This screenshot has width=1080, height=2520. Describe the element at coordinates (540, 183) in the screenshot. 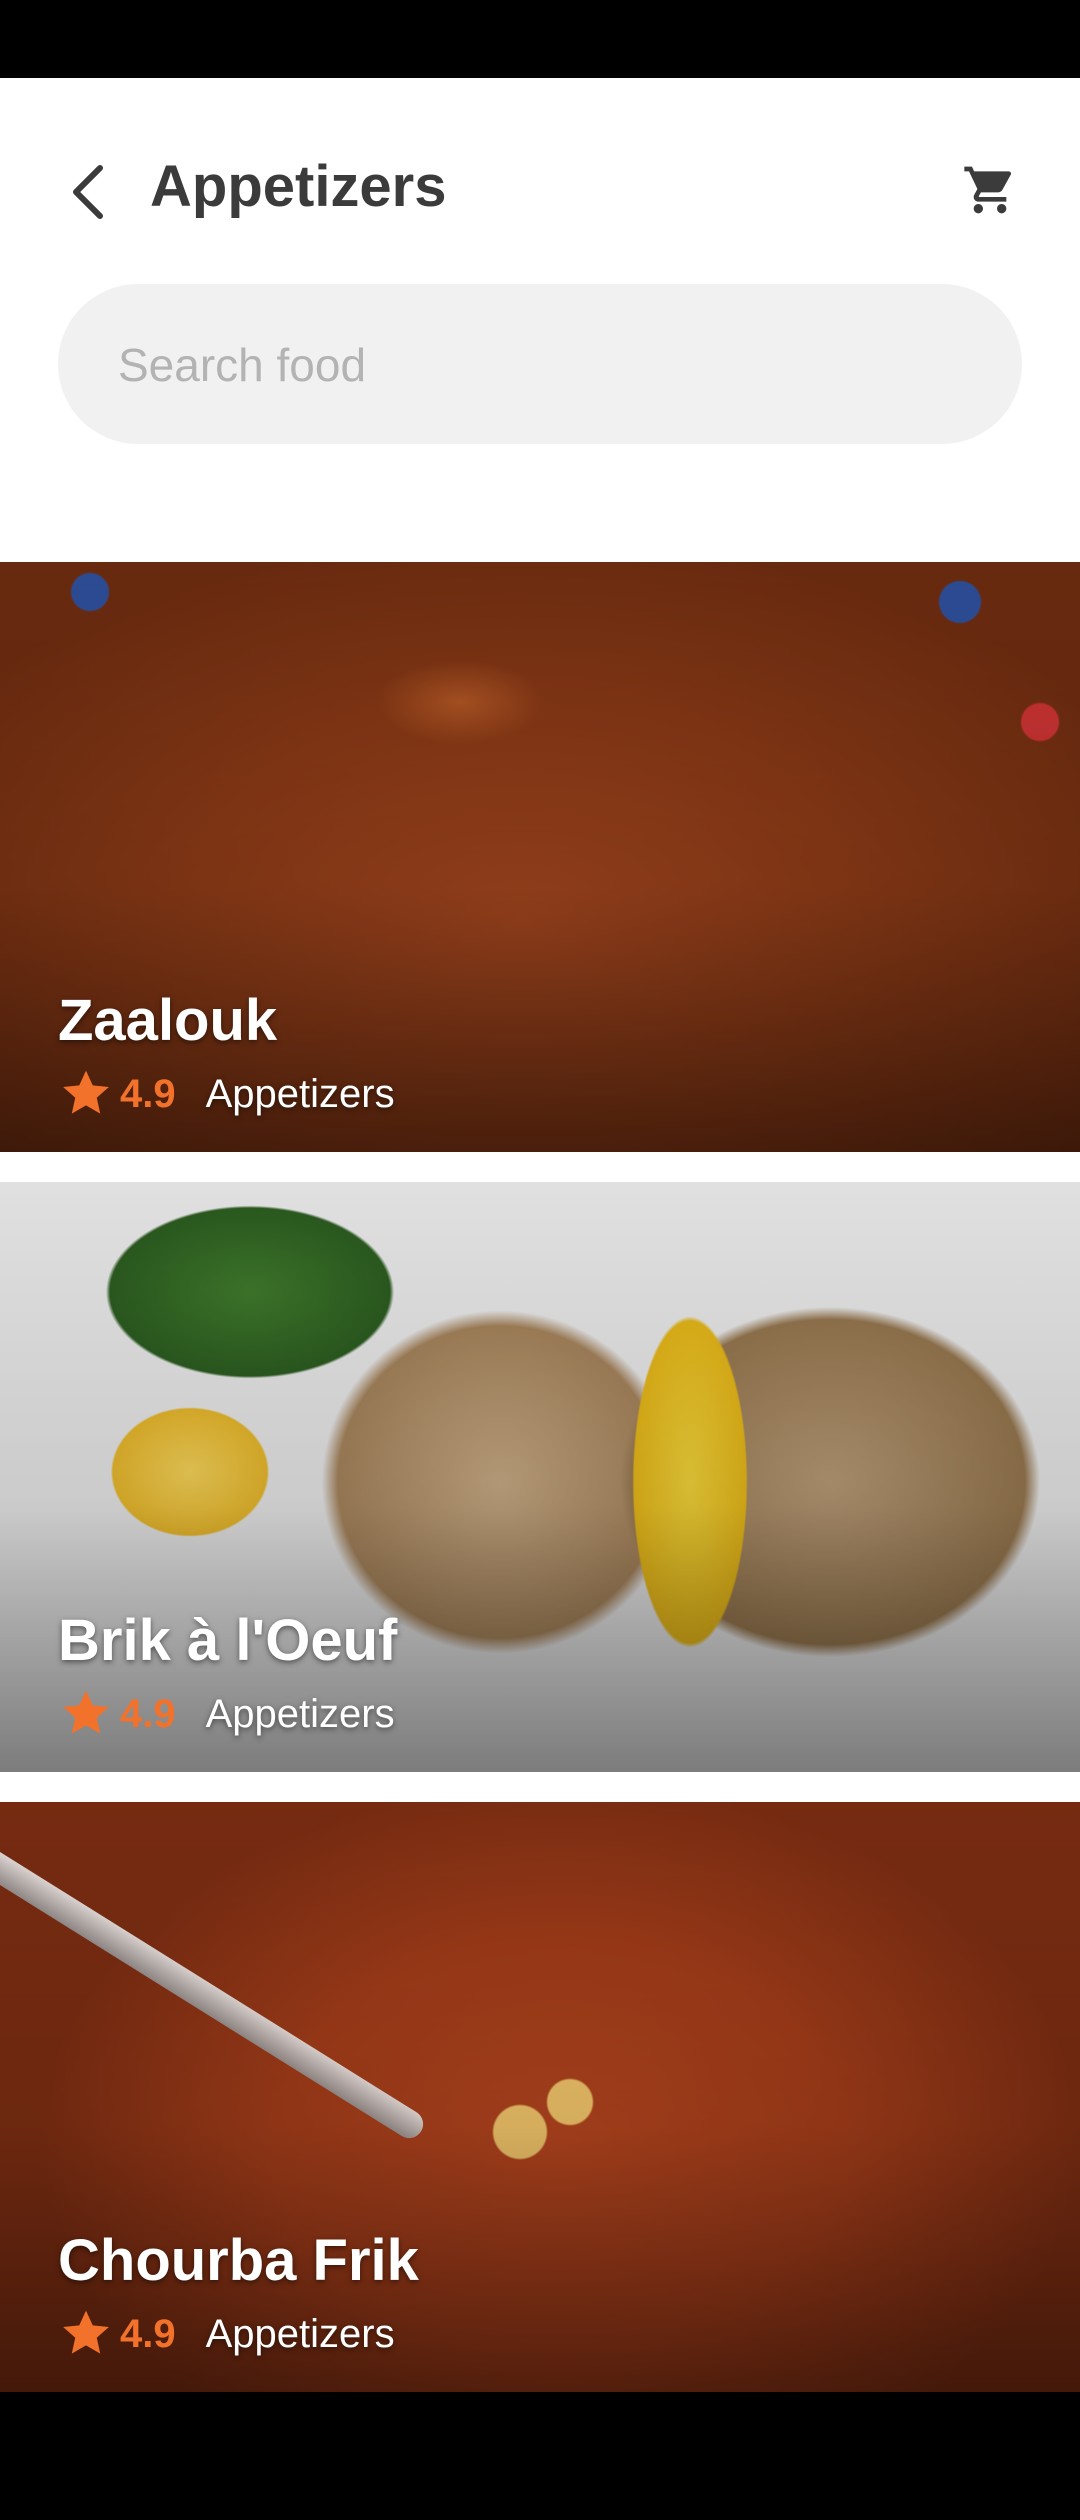

I see `app-bar: Appetizers` at that location.